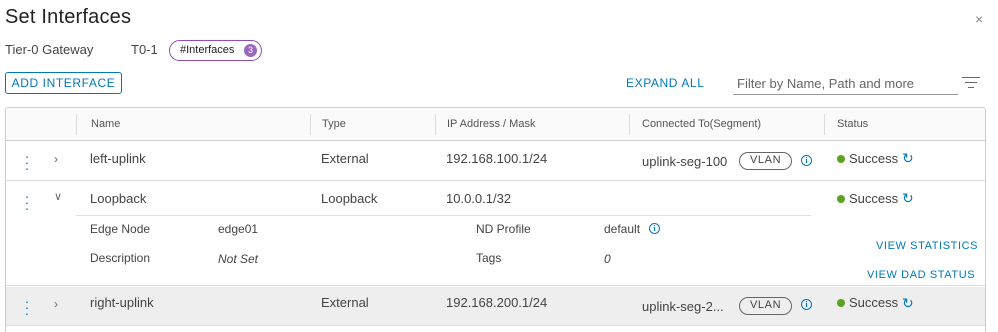 The height and width of the screenshot is (332, 998). What do you see at coordinates (49, 49) in the screenshot?
I see `gateway-label: Tier-0 Gateway` at bounding box center [49, 49].